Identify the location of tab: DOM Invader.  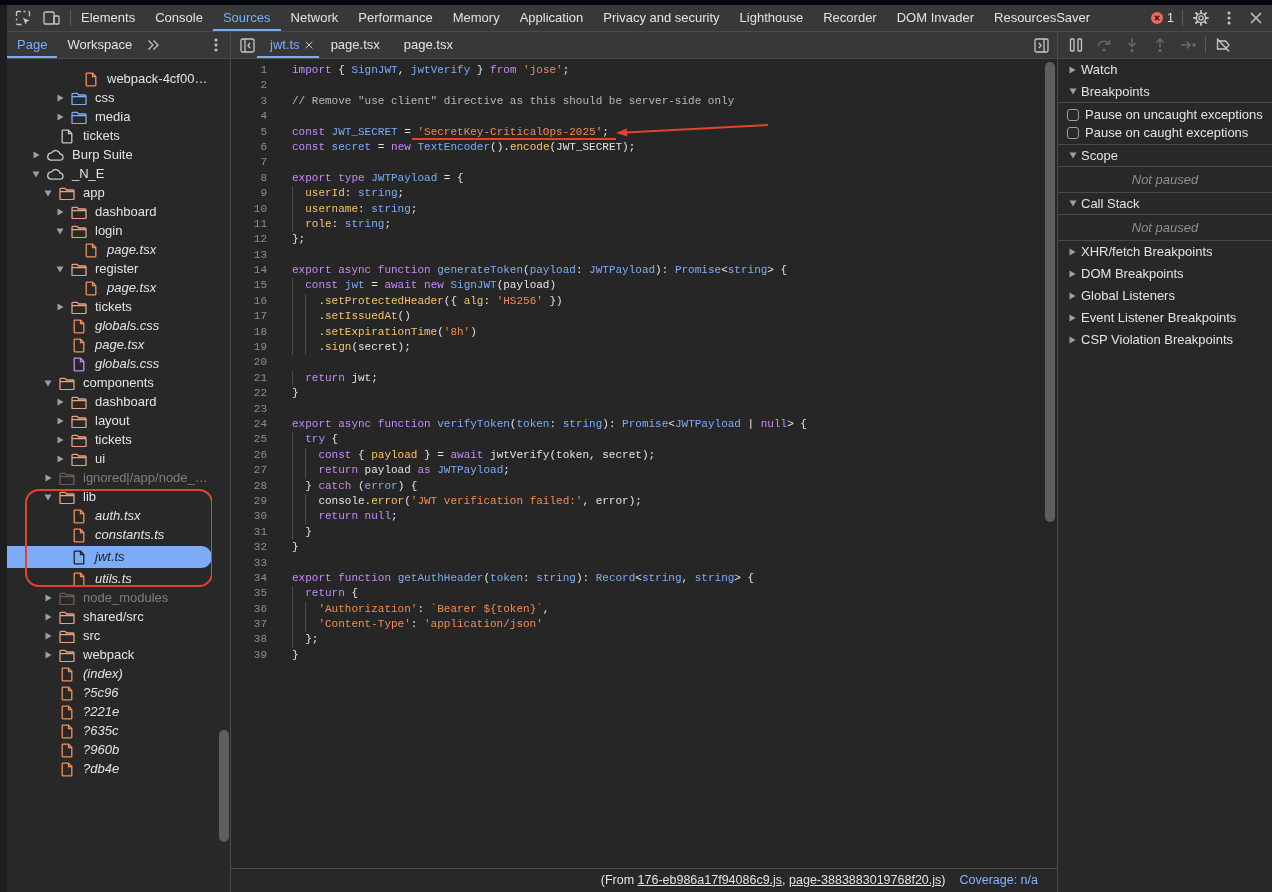
(935, 18).